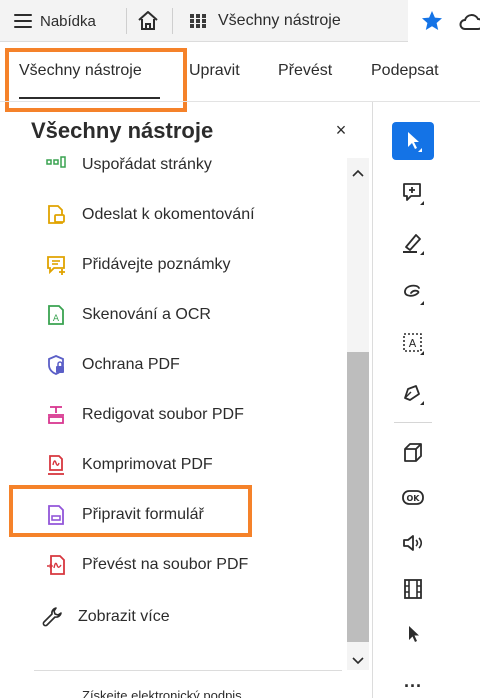  What do you see at coordinates (23, 21) in the screenshot?
I see `hamburger-icon` at bounding box center [23, 21].